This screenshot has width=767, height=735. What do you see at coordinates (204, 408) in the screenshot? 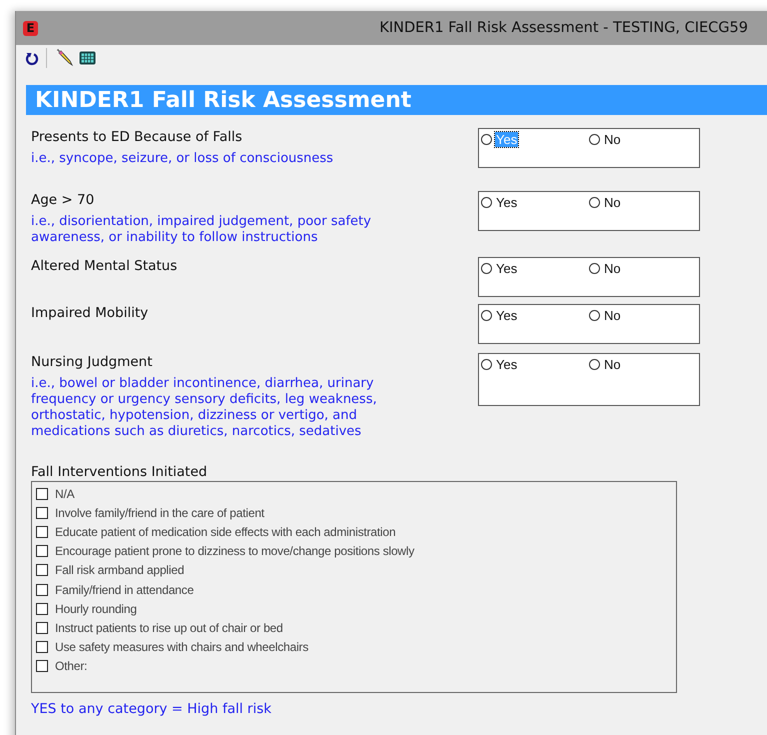
I see `hint-text: i.e., bowel or bladder incontinence, diarrhea, urinary frequency or urgency sensory deficits, leg weakness, orthostatic, hypotension, dizziness or vertigo, and medications such as diuretics, narcotics, sedatives` at bounding box center [204, 408].